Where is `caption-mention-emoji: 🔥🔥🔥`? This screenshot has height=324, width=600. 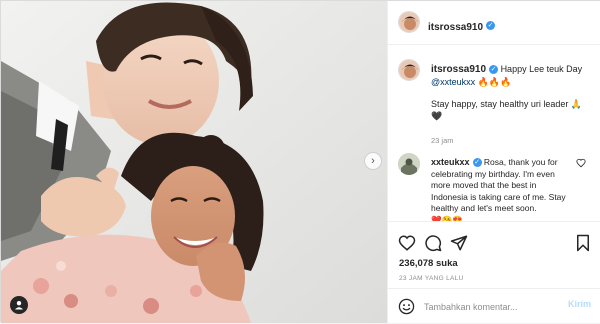
caption-mention-emoji: 🔥🔥🔥 is located at coordinates (494, 82).